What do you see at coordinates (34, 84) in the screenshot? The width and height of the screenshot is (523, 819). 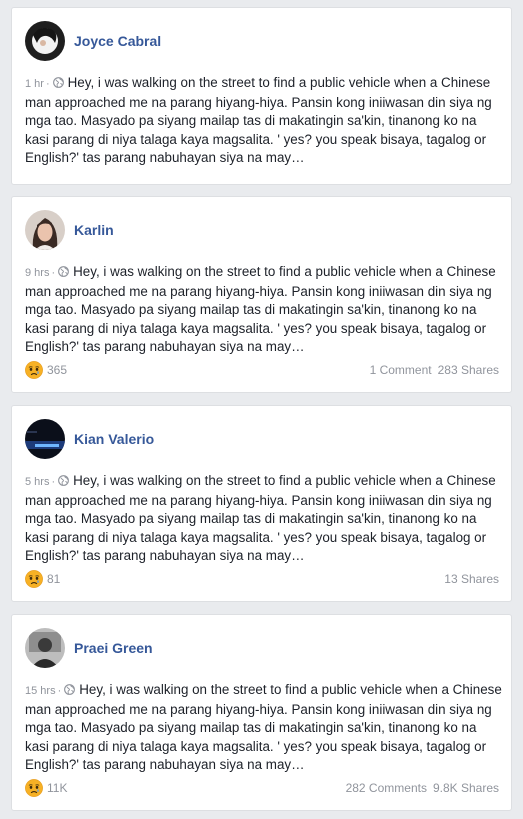 I see `post-timestamp: 1 hr` at bounding box center [34, 84].